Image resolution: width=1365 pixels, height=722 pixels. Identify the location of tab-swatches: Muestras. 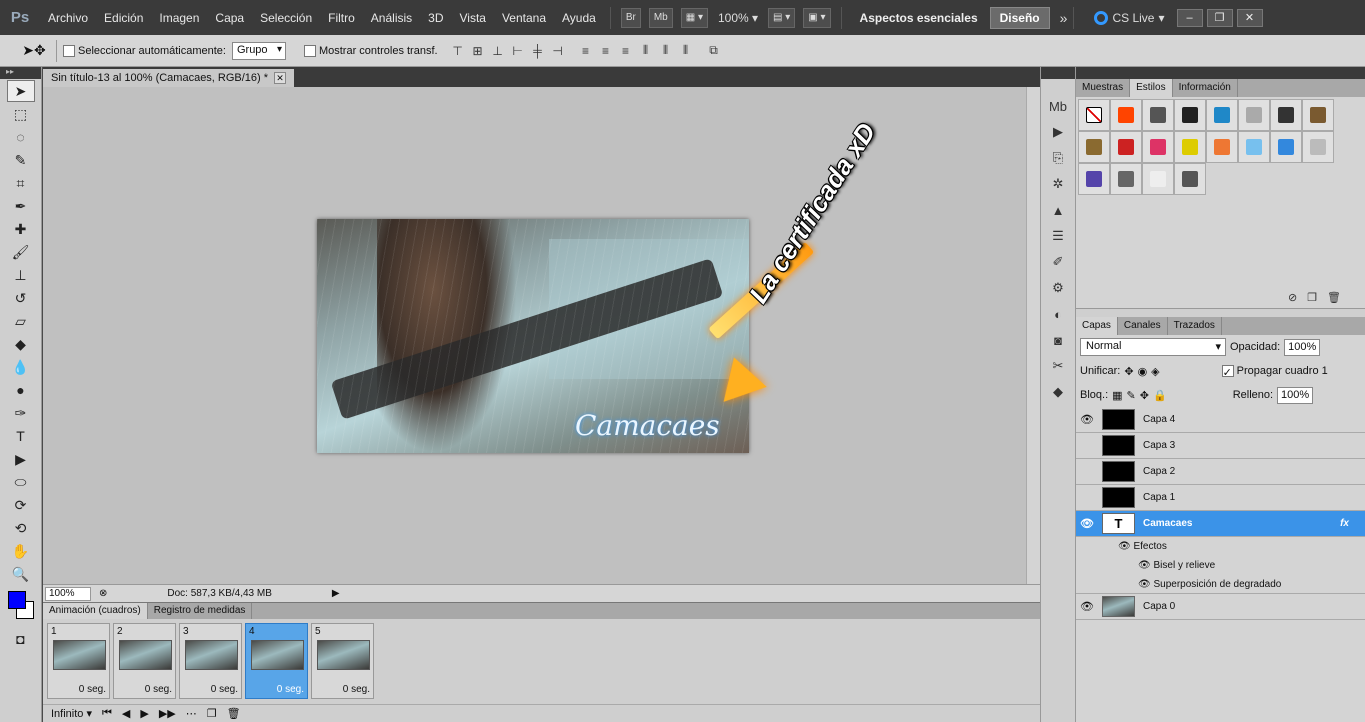
(1103, 88).